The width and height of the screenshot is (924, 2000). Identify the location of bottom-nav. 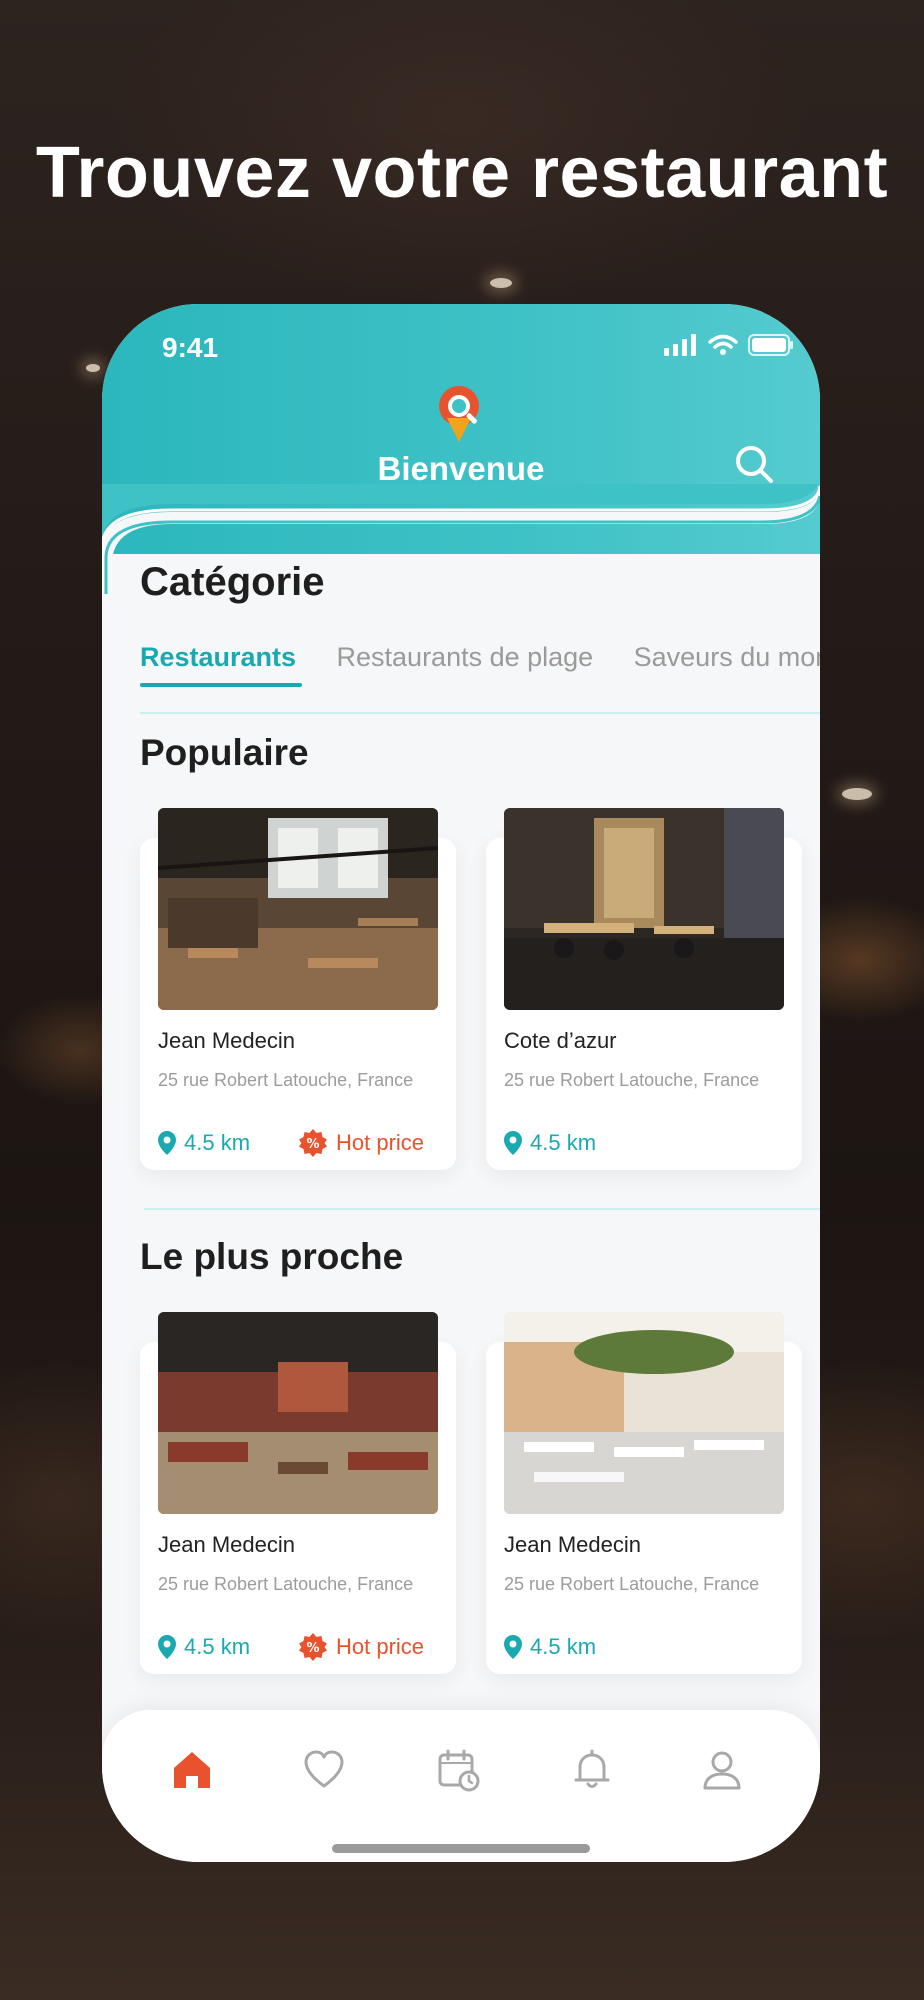
(461, 1786).